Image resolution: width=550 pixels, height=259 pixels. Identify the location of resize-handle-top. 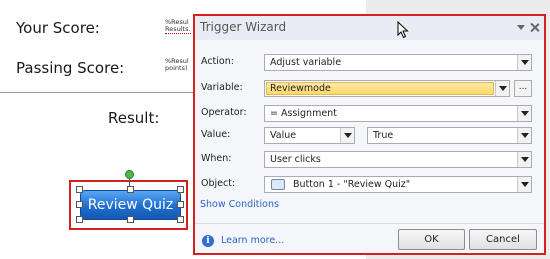
(130, 189).